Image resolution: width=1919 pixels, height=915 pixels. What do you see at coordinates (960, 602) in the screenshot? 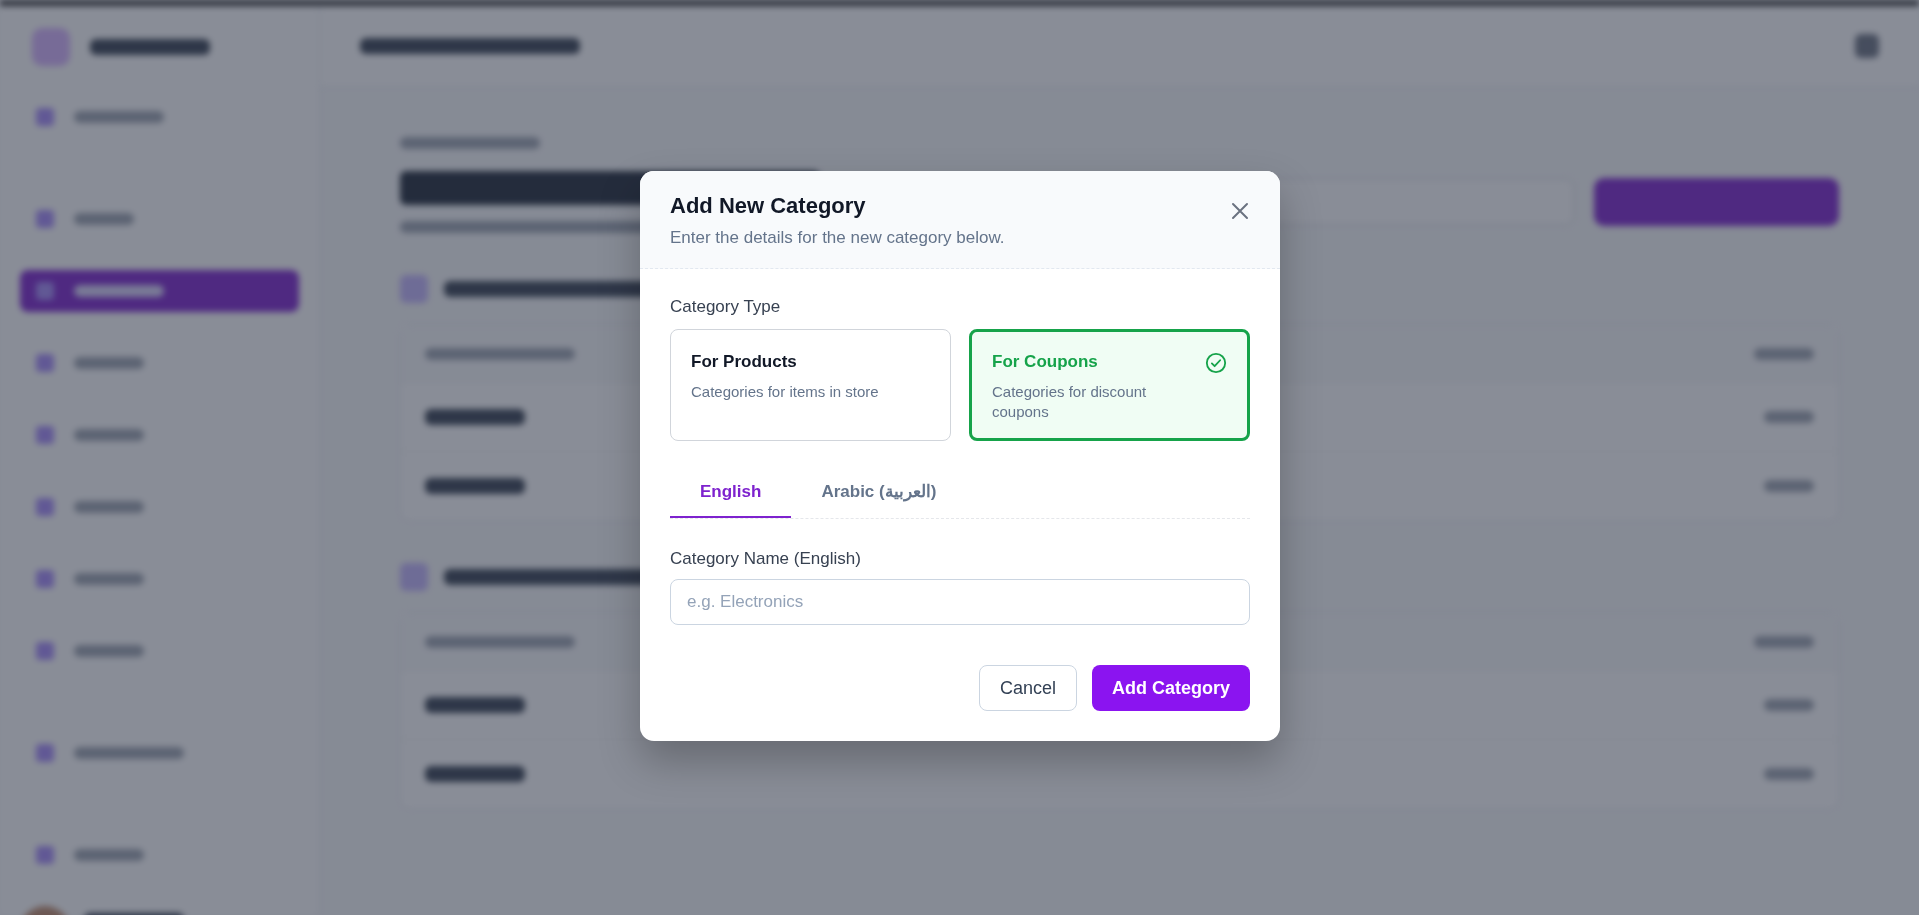
I see `category-name-field: e.g. Electronics` at bounding box center [960, 602].